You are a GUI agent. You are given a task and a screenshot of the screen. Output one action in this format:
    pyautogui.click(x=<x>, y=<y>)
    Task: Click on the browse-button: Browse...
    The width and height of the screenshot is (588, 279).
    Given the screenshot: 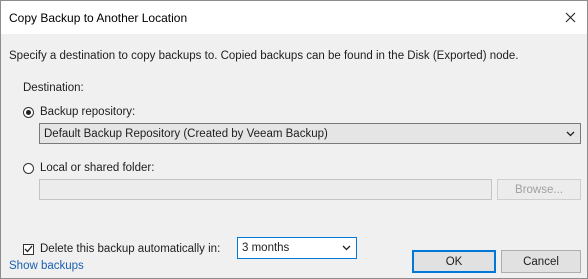 What is the action you would take?
    pyautogui.click(x=539, y=189)
    